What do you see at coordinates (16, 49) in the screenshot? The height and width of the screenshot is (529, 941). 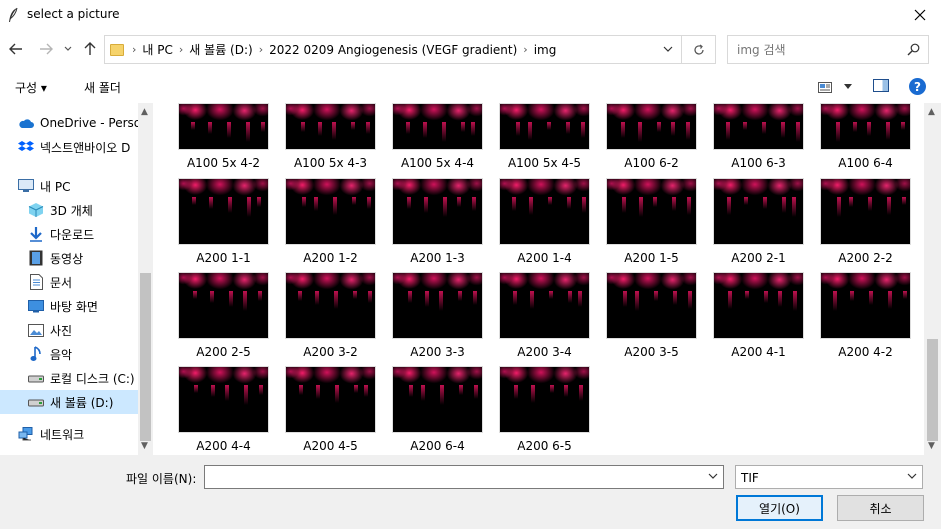 I see `back-button` at bounding box center [16, 49].